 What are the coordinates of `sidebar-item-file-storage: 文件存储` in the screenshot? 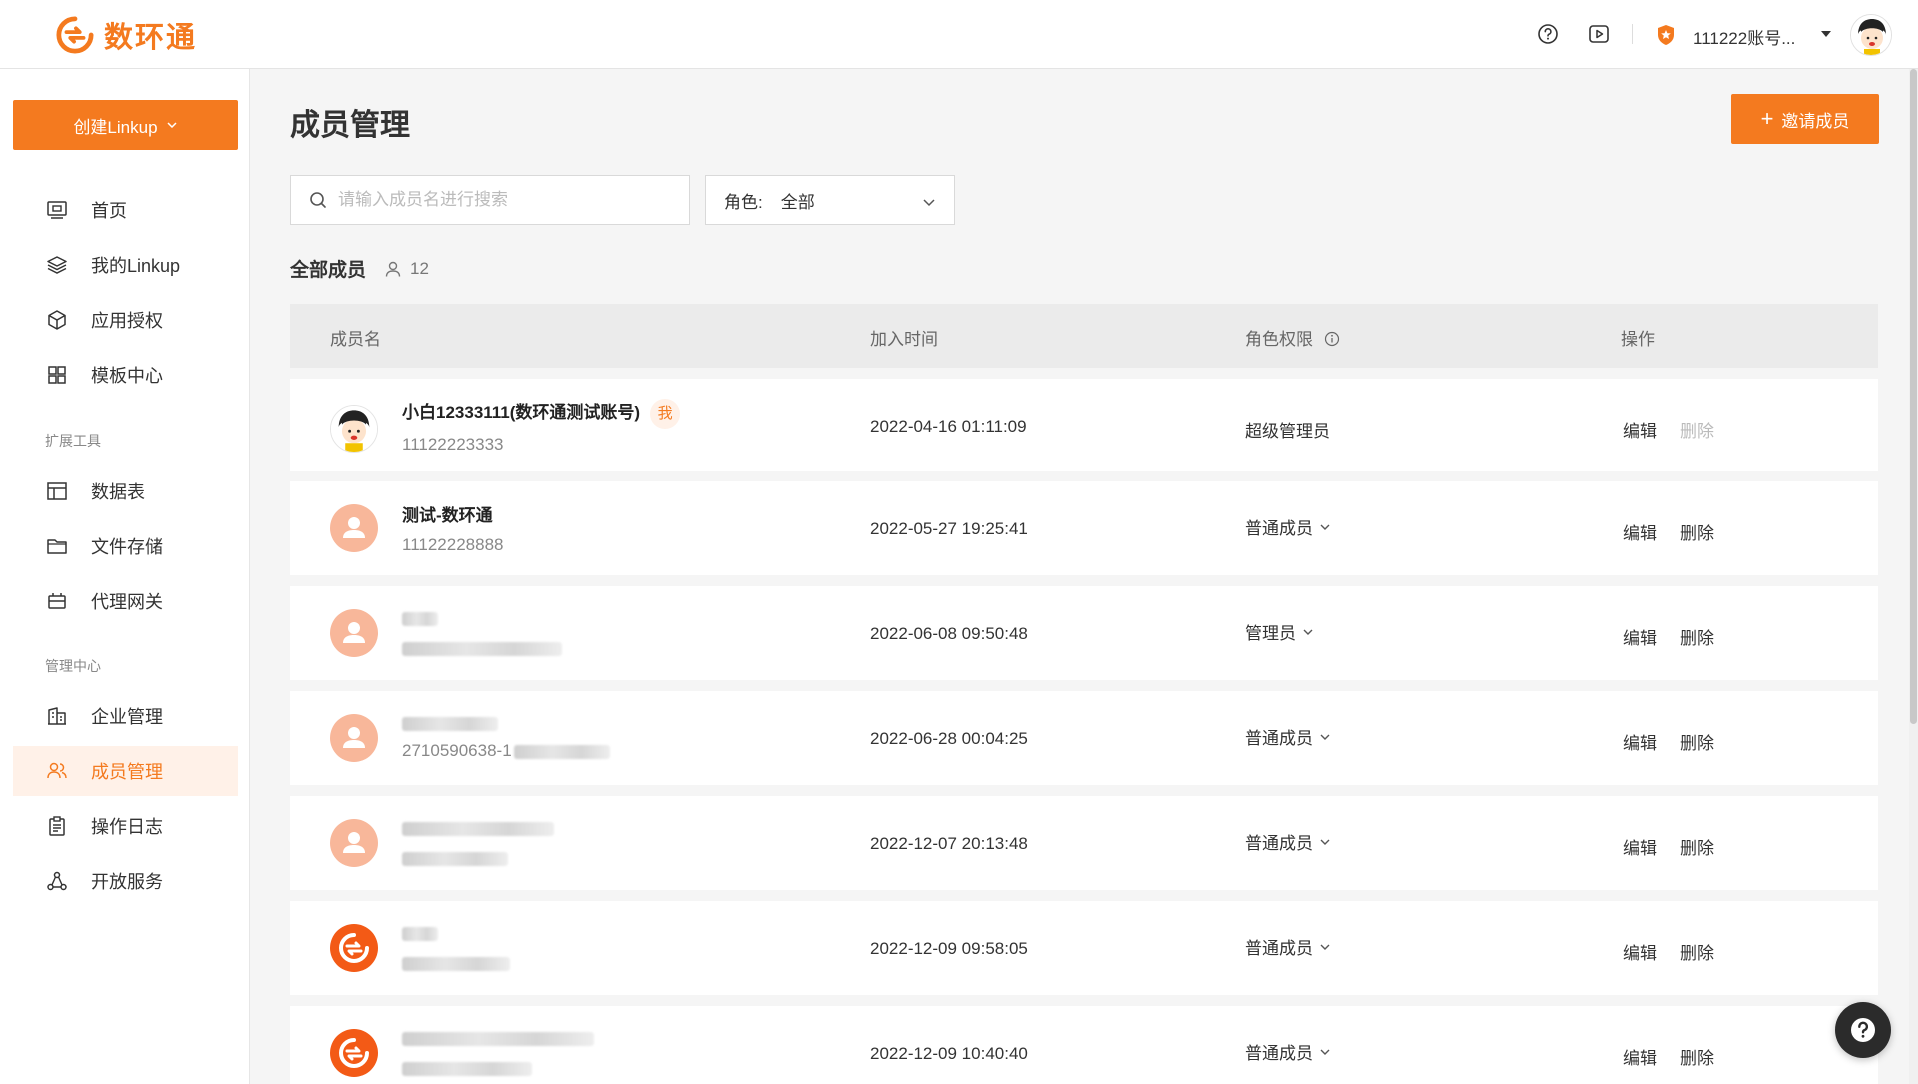 It's located at (125, 546).